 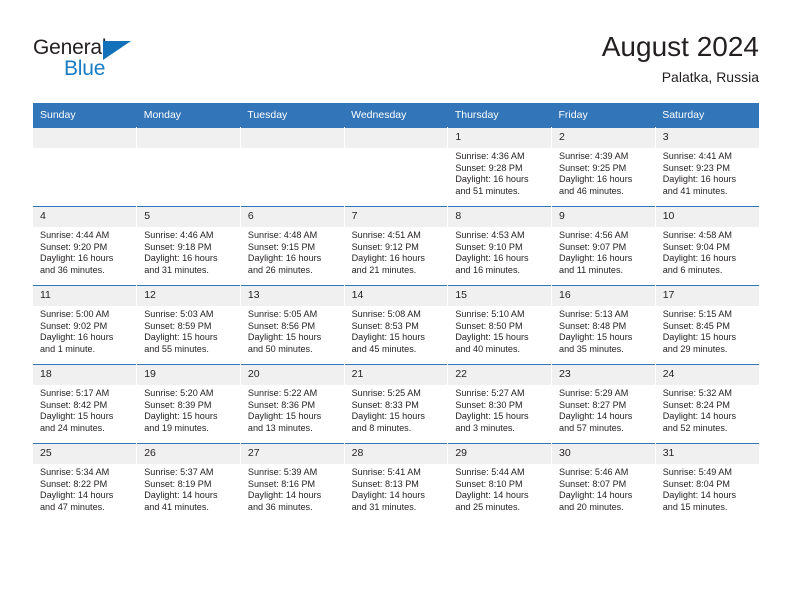 I want to click on title-block: August 2024 Palatka, Russia, so click(x=680, y=58).